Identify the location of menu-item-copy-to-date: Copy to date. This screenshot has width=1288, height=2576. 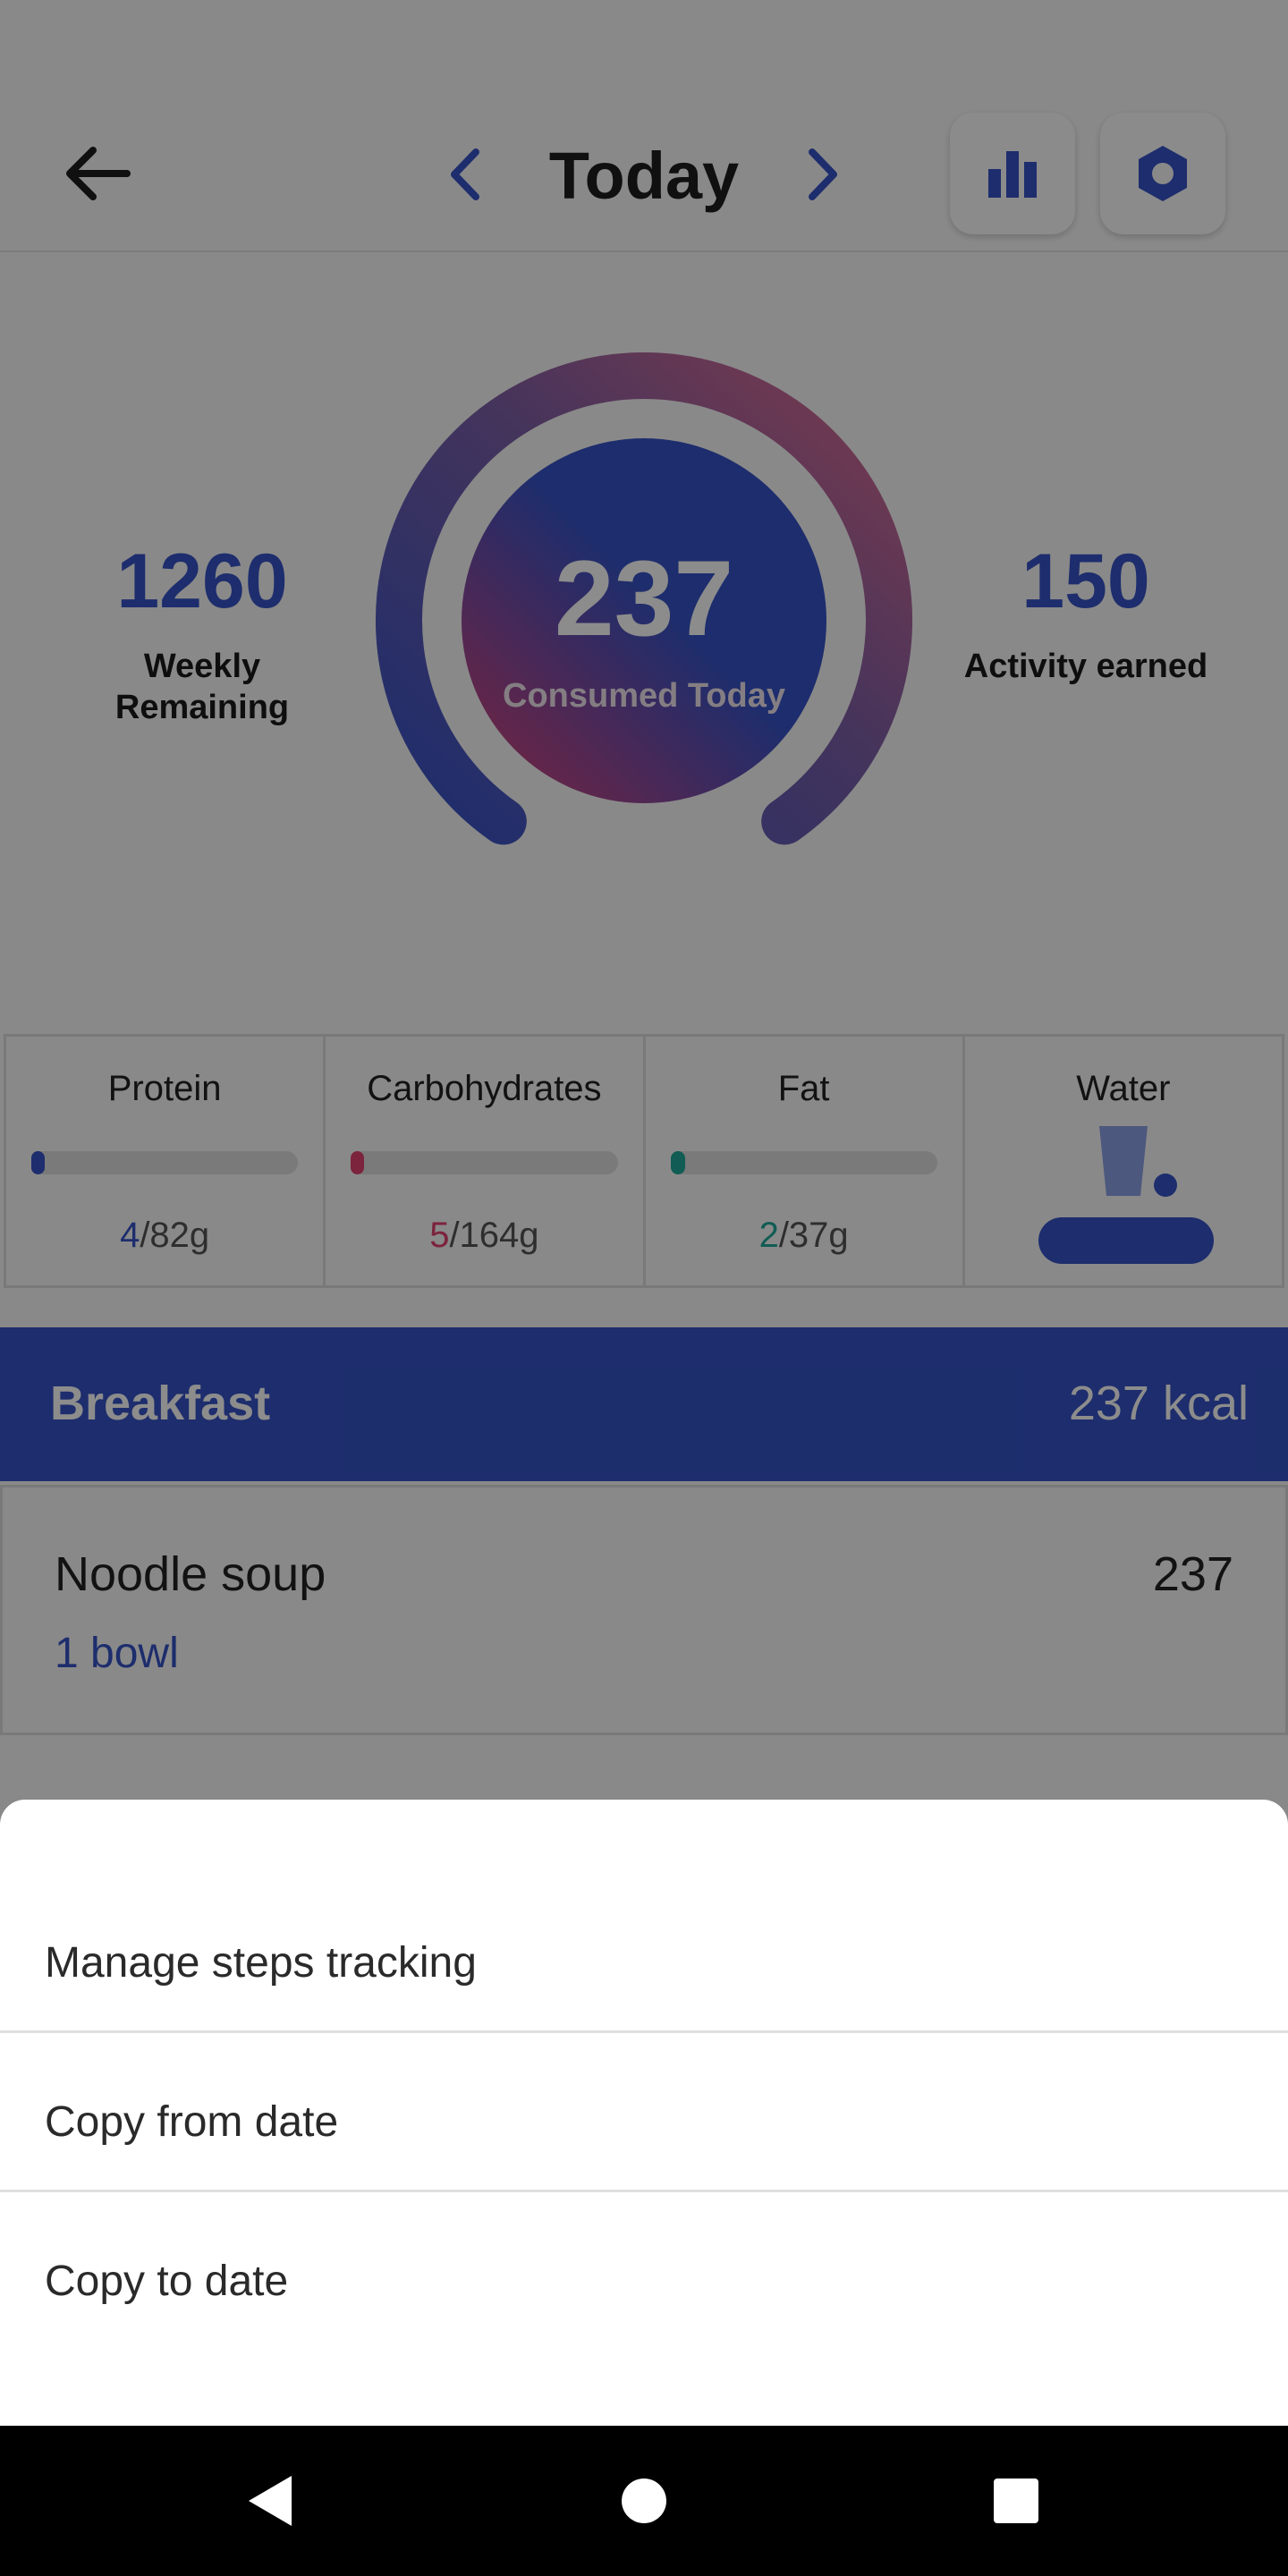
(644, 2281).